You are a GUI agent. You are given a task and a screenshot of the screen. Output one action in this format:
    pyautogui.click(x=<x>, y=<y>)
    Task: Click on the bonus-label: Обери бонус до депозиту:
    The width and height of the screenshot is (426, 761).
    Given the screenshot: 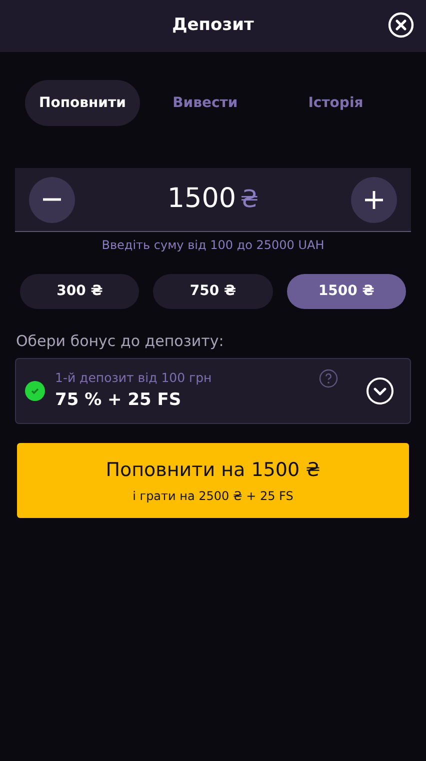 What is the action you would take?
    pyautogui.click(x=120, y=341)
    